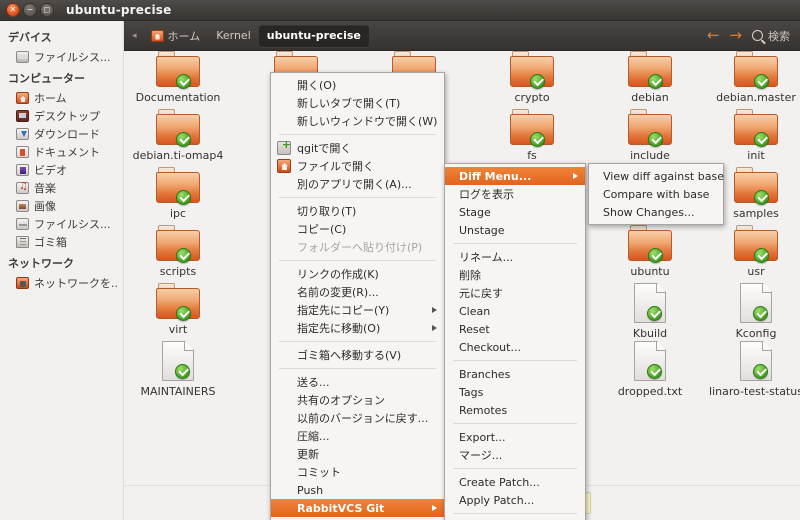  What do you see at coordinates (713, 35) in the screenshot?
I see `back-button: ←` at bounding box center [713, 35].